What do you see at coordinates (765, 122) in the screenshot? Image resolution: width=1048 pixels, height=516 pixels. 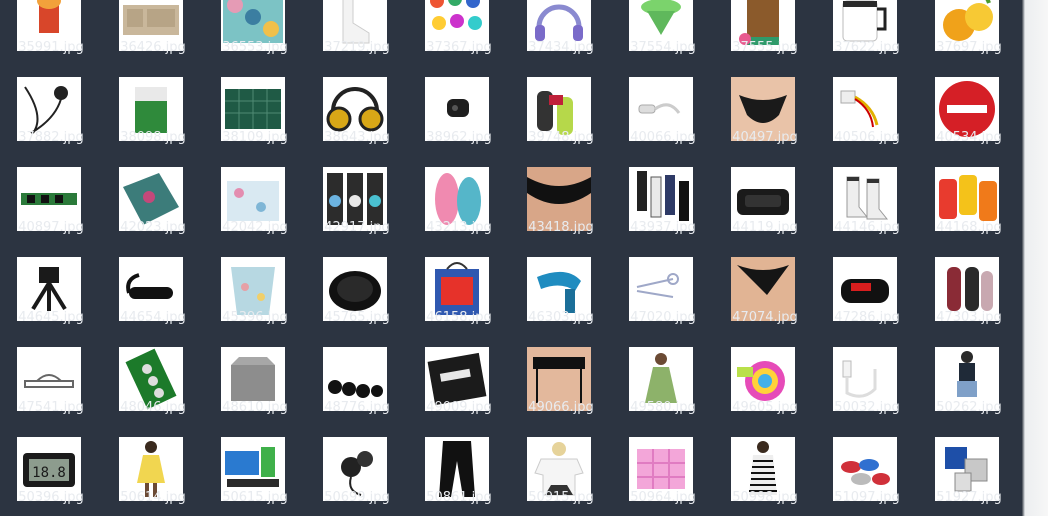 I see `file-item: 40497.jpg` at bounding box center [765, 122].